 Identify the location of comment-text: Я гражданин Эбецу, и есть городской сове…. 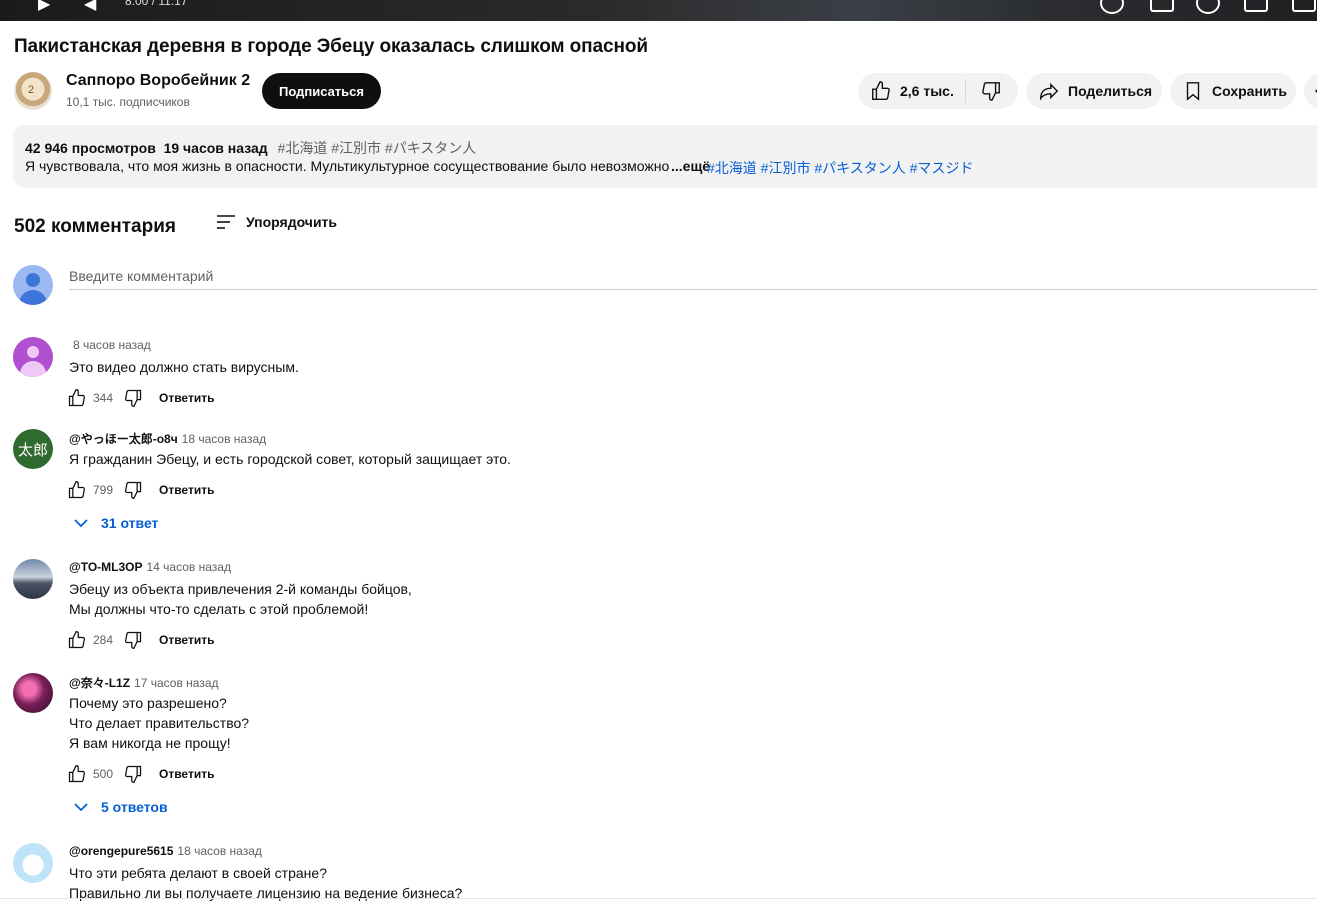
(290, 459).